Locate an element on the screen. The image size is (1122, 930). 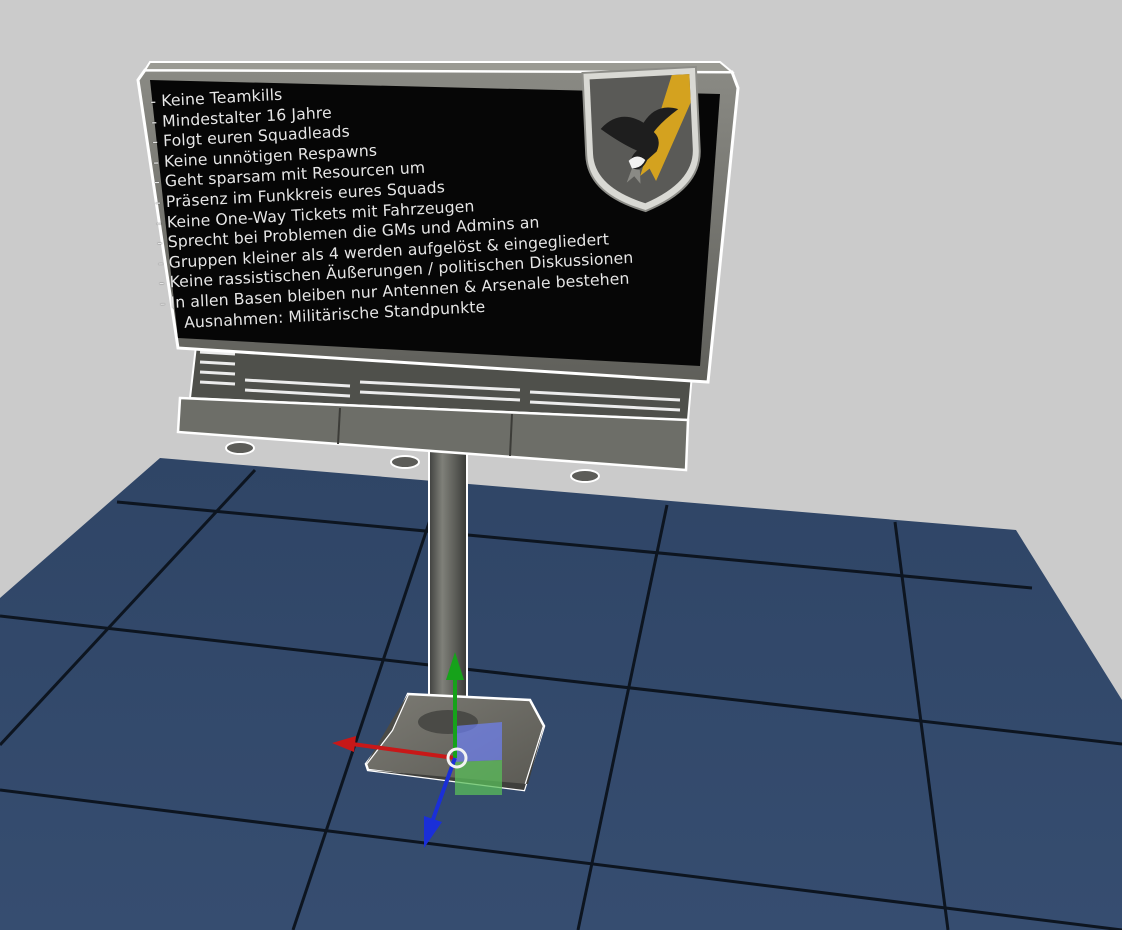
pole-shaft is located at coordinates (448, 585).